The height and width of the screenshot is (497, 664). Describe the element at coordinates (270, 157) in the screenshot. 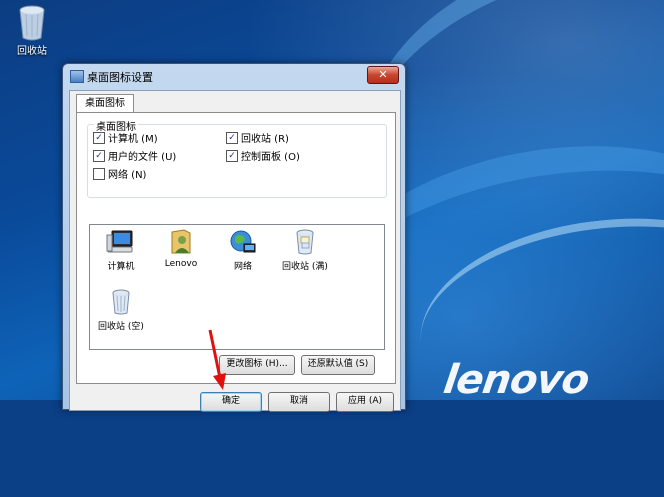

I see `checkbox-label: 控制面板 (O)` at that location.